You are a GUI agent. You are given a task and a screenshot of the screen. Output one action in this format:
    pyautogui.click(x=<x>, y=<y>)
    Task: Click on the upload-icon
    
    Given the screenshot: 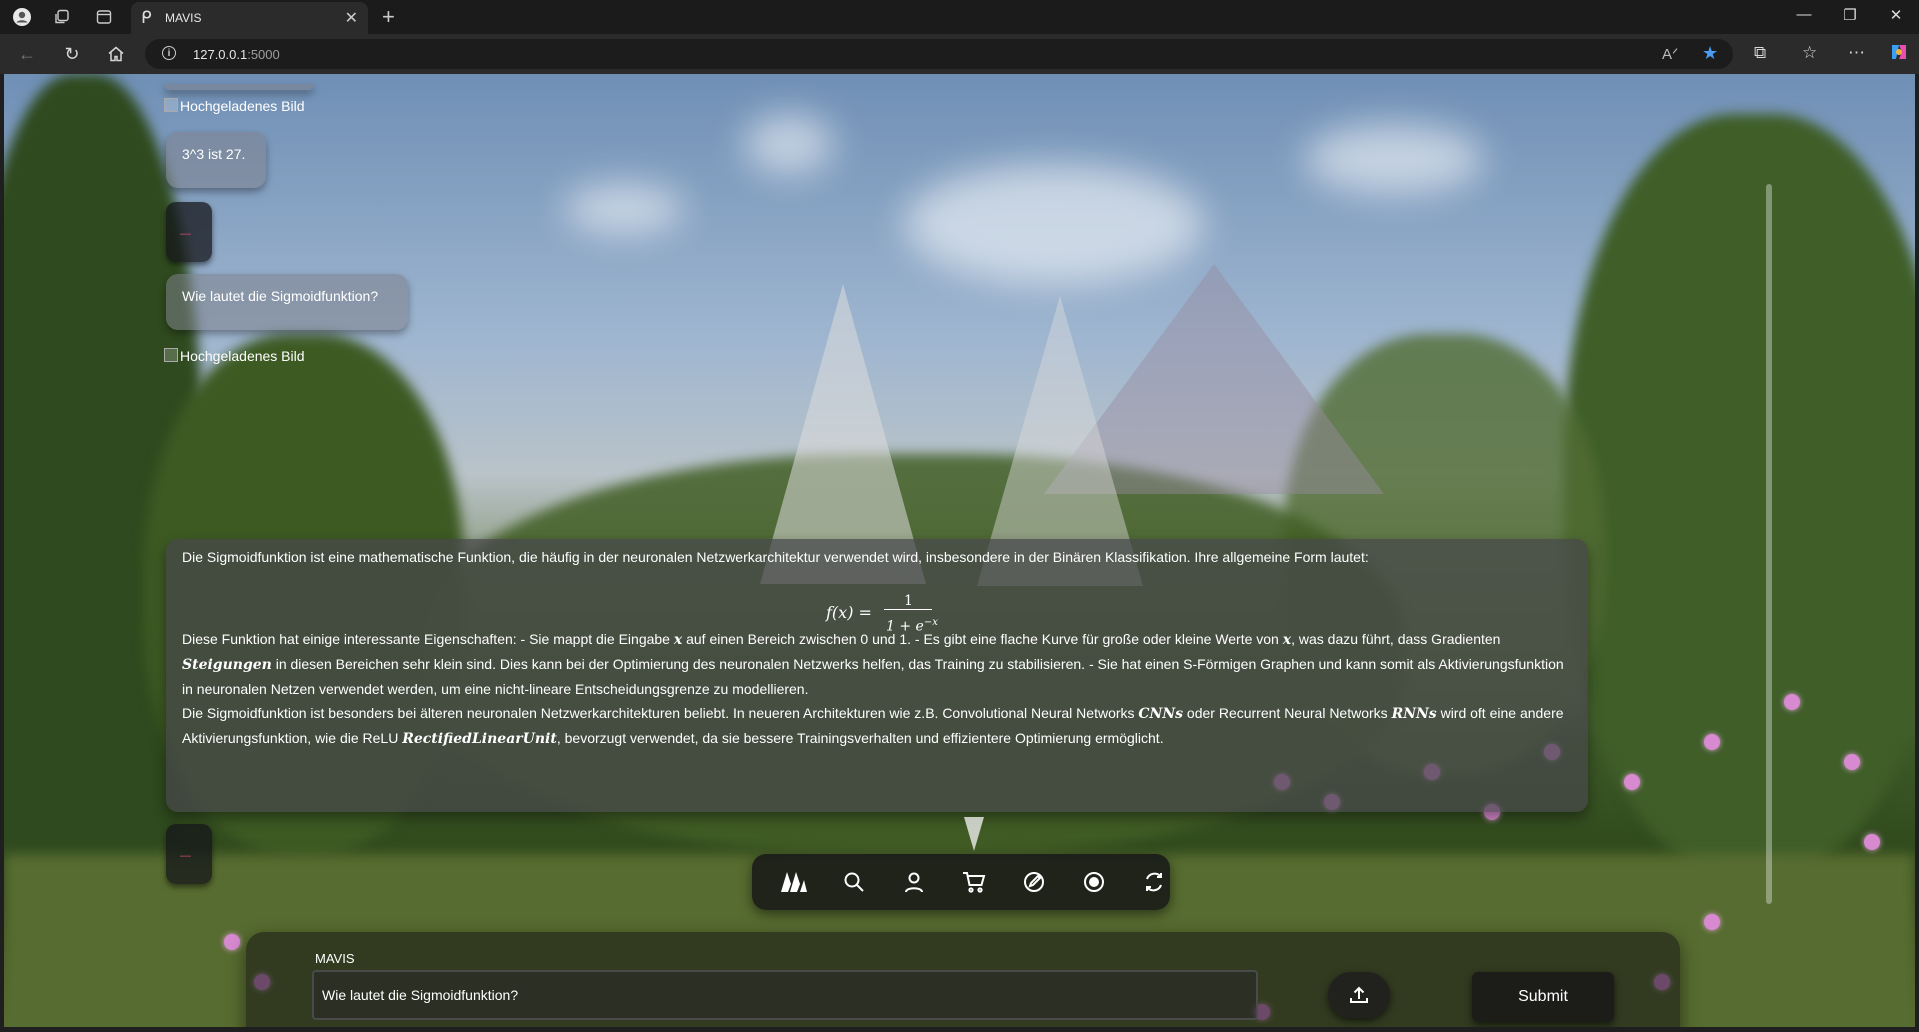 What is the action you would take?
    pyautogui.click(x=1359, y=994)
    